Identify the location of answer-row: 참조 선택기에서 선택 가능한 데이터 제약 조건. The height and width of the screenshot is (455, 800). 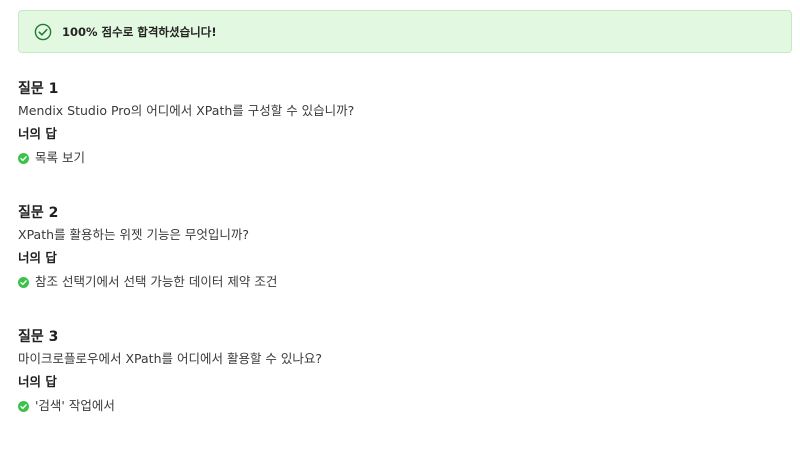
(398, 282).